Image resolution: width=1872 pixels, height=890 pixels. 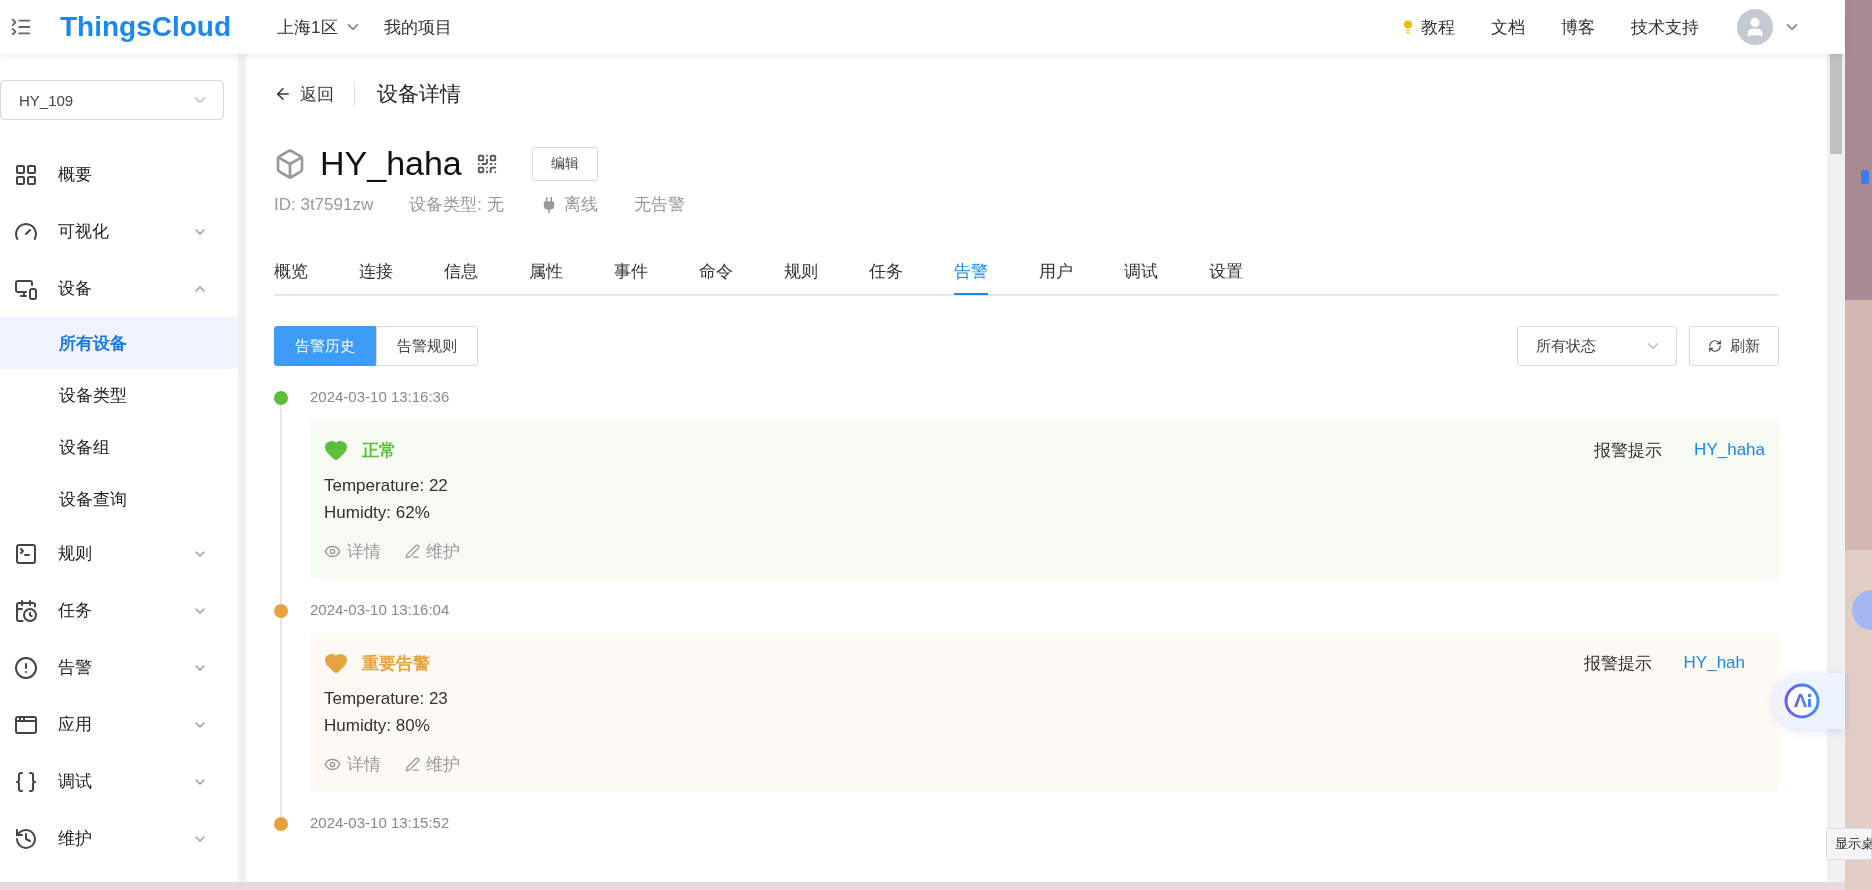 I want to click on nav-link: 教程, so click(x=1428, y=27).